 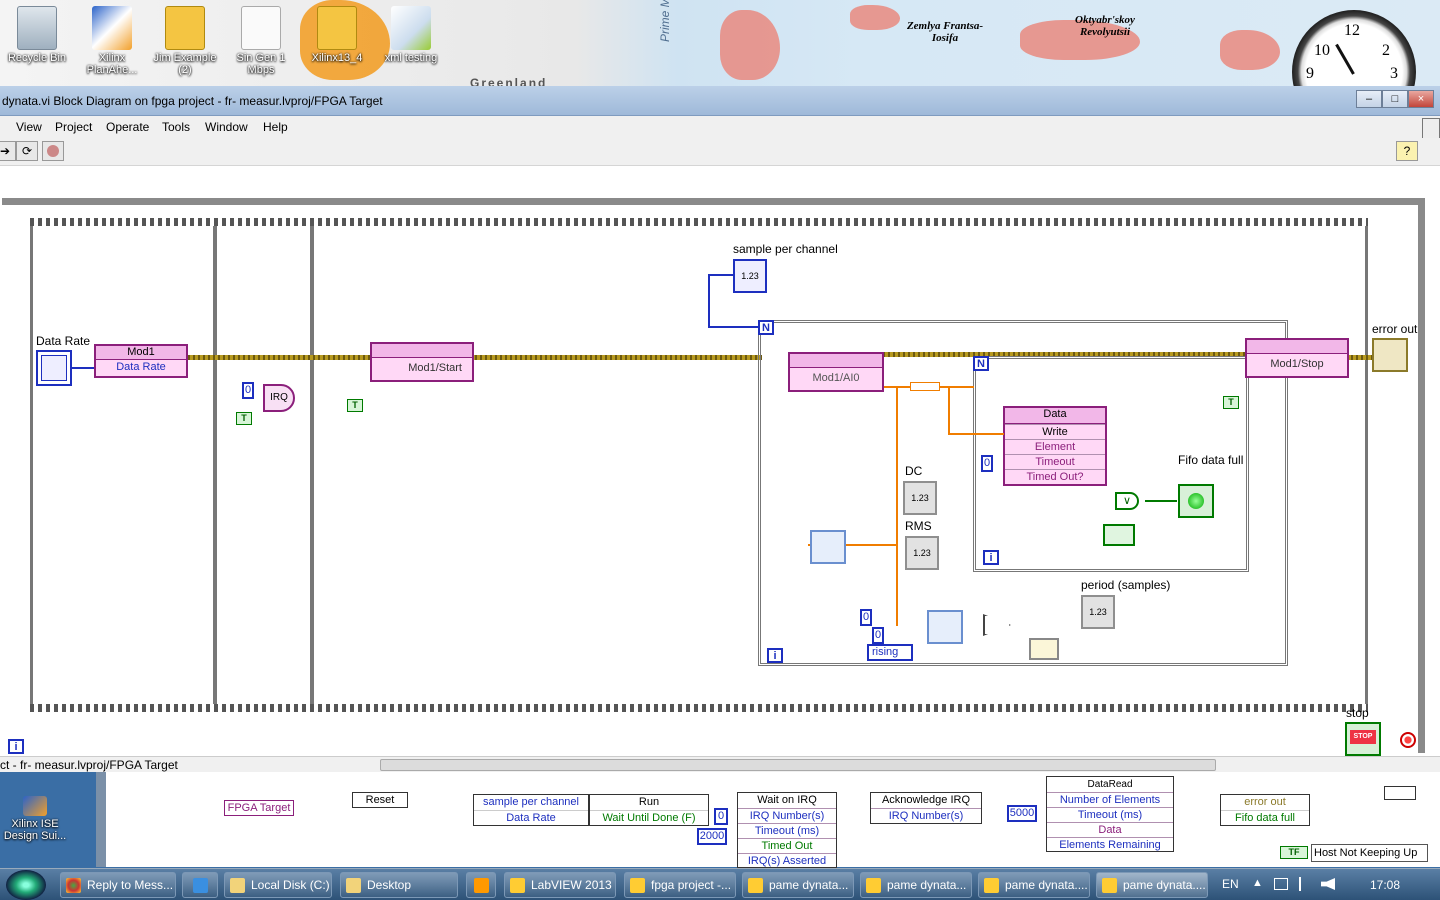 What do you see at coordinates (481, 885) in the screenshot?
I see `taskbar-media` at bounding box center [481, 885].